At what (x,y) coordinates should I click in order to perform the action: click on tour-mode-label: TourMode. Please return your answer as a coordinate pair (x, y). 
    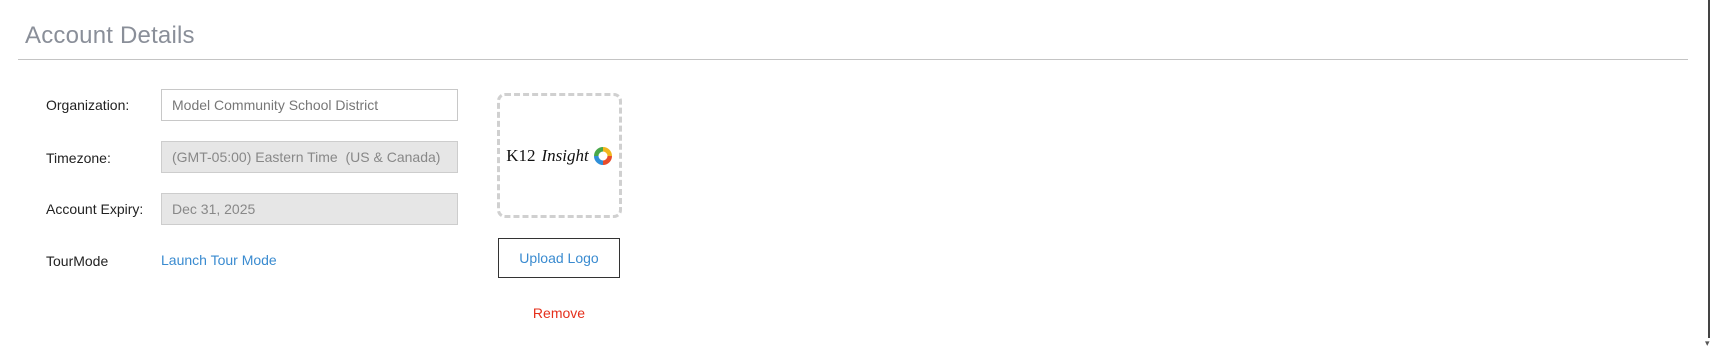
    Looking at the image, I should click on (77, 261).